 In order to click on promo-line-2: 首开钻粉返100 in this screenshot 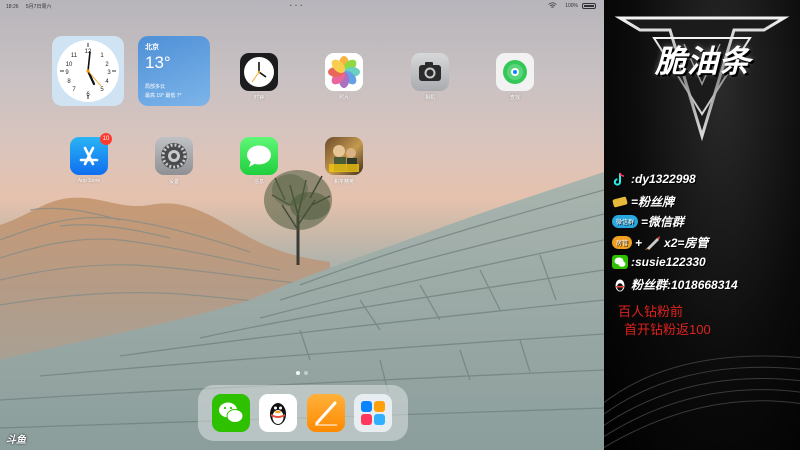, I will do `click(667, 328)`.